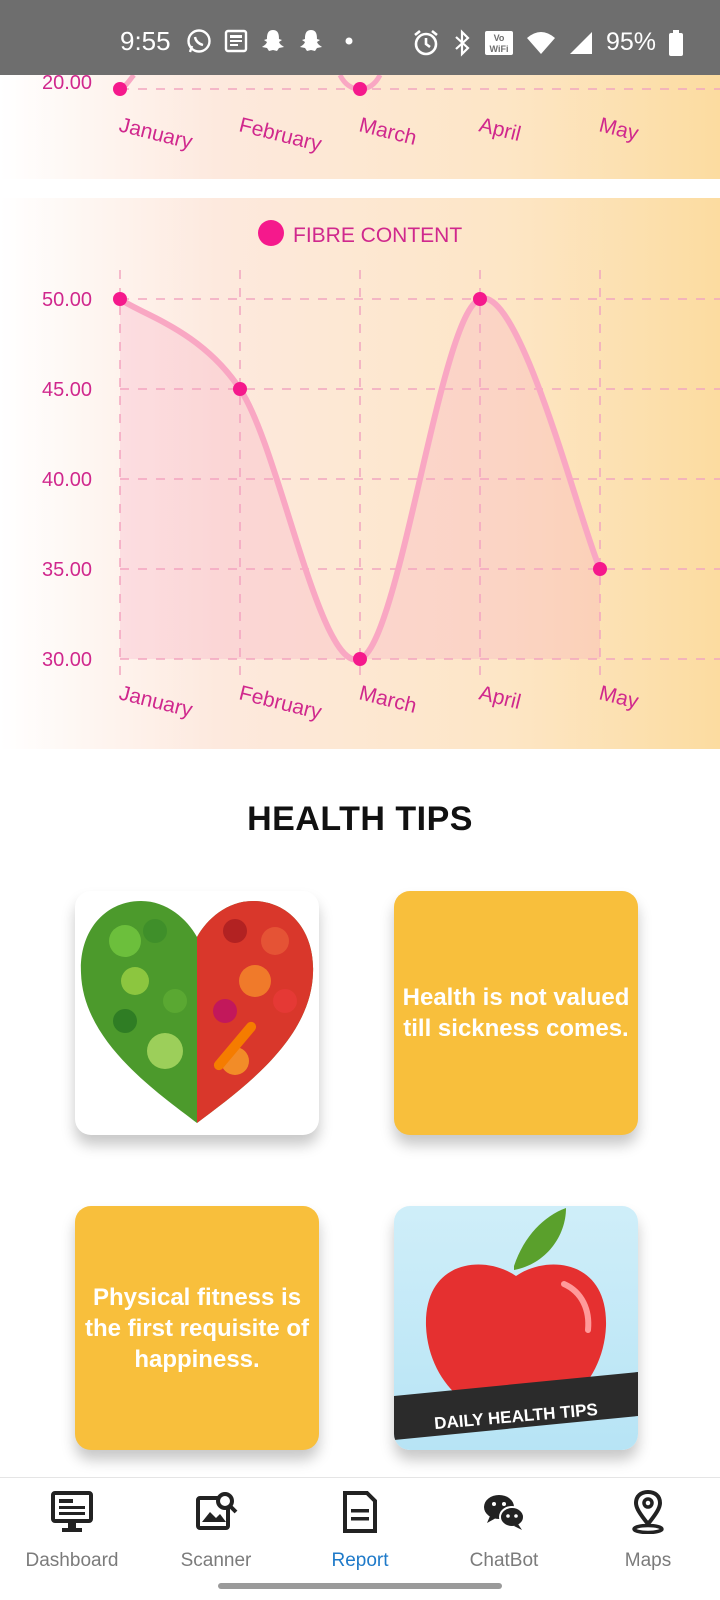  I want to click on system-icons: Vo WiFi 95%, so click(548, 42).